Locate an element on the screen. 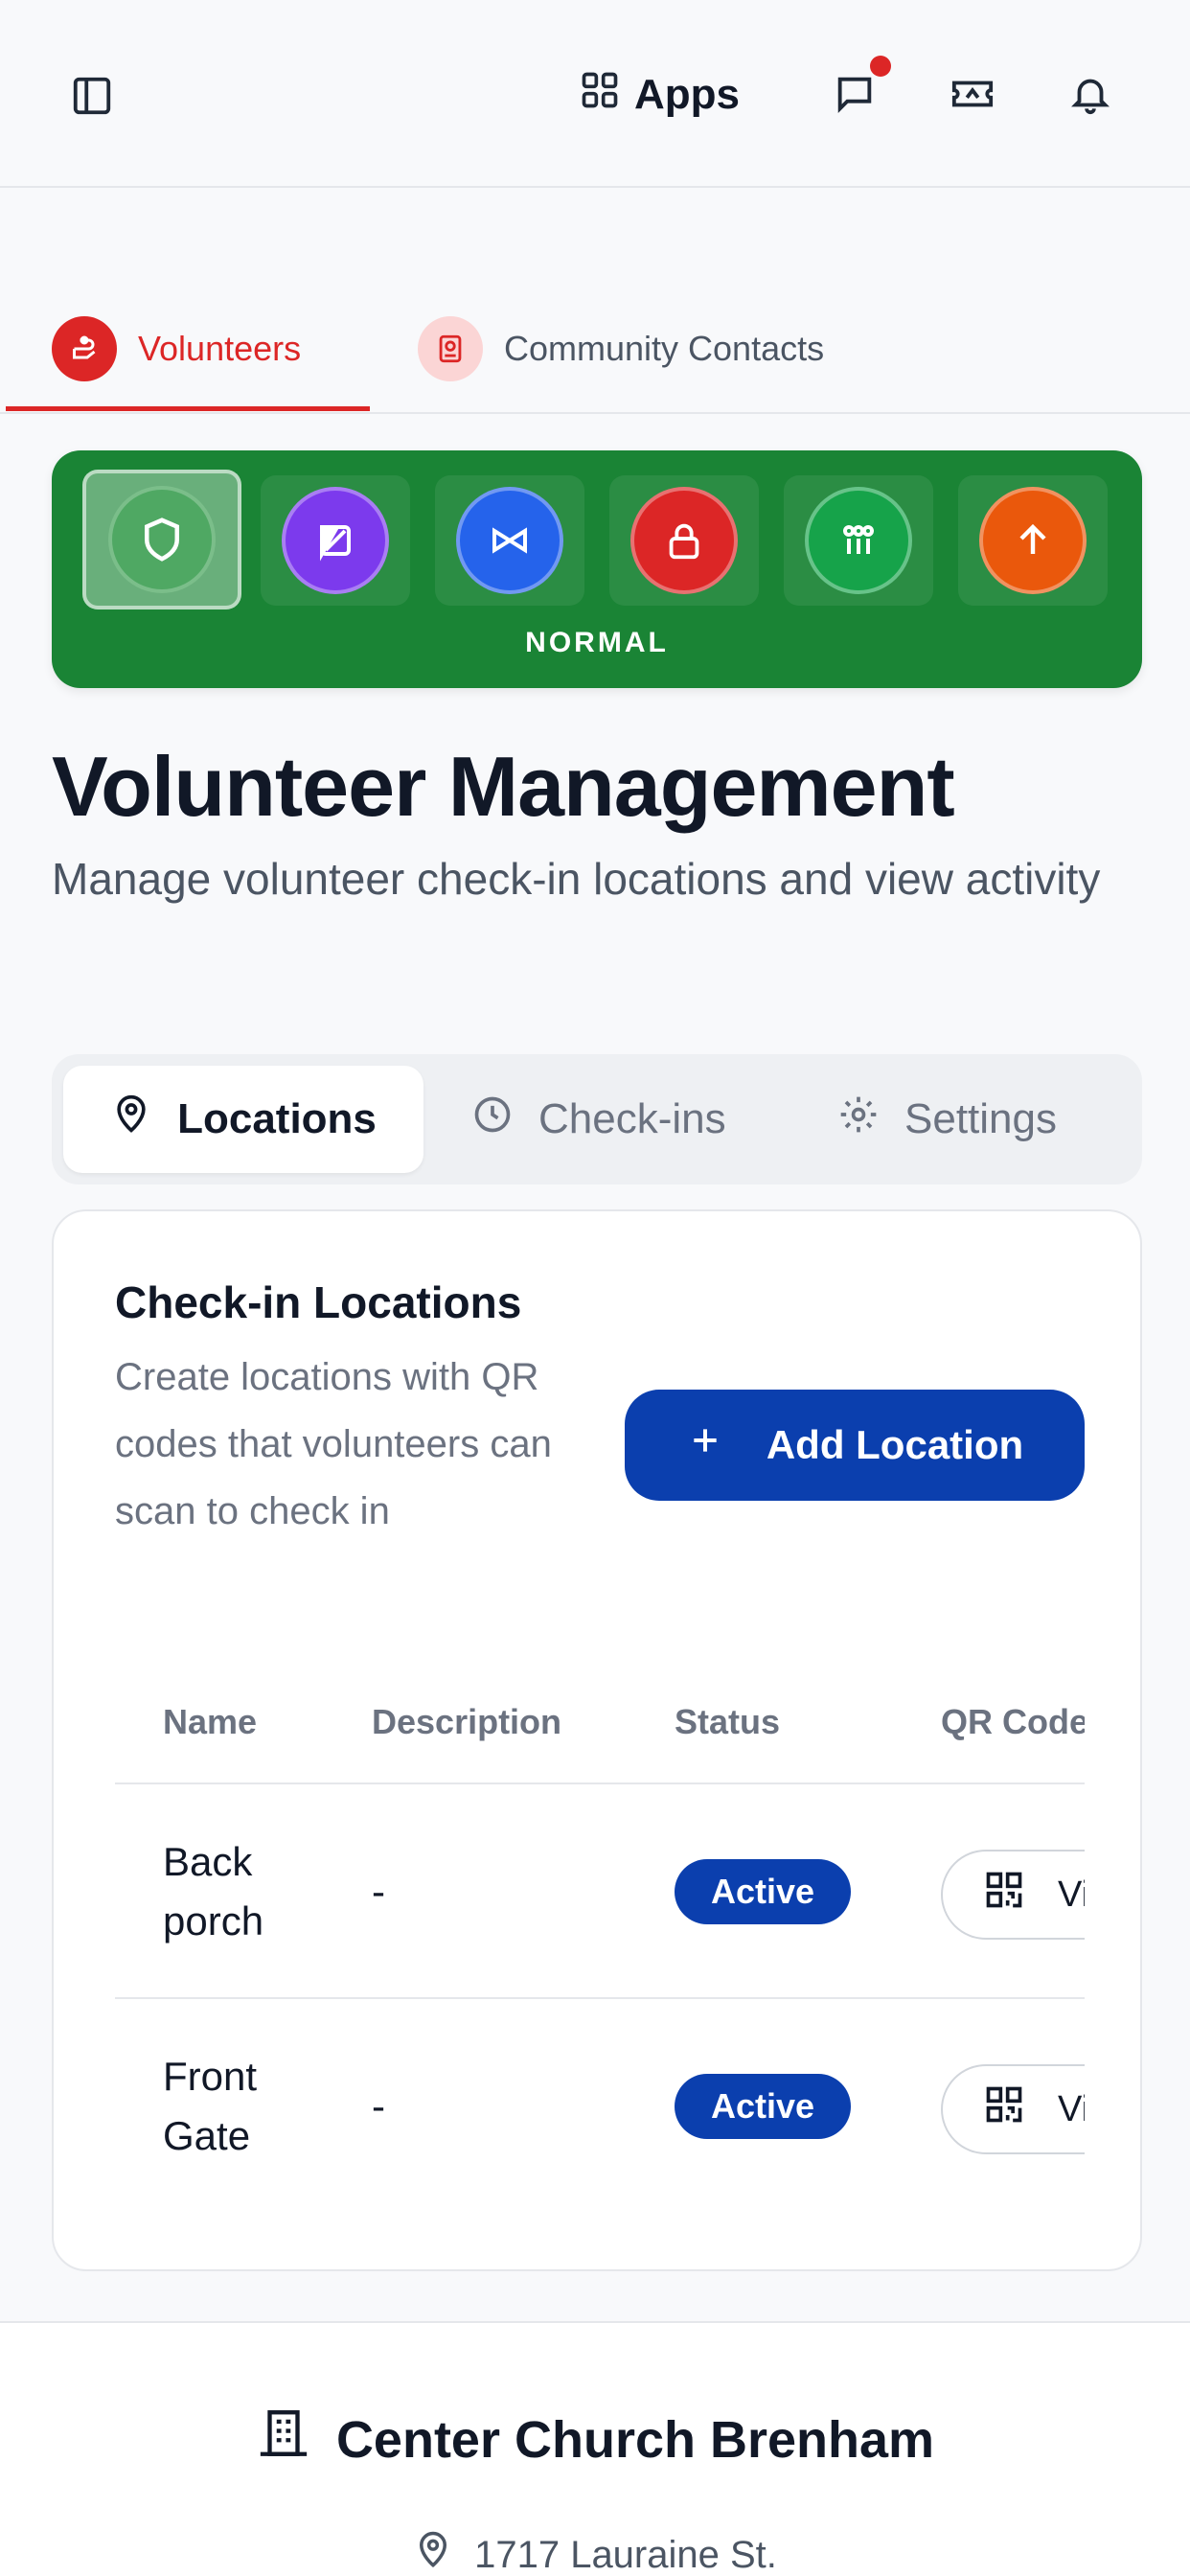 The width and height of the screenshot is (1190, 2576). tab-community-contacts: Community Contacts is located at coordinates (621, 348).